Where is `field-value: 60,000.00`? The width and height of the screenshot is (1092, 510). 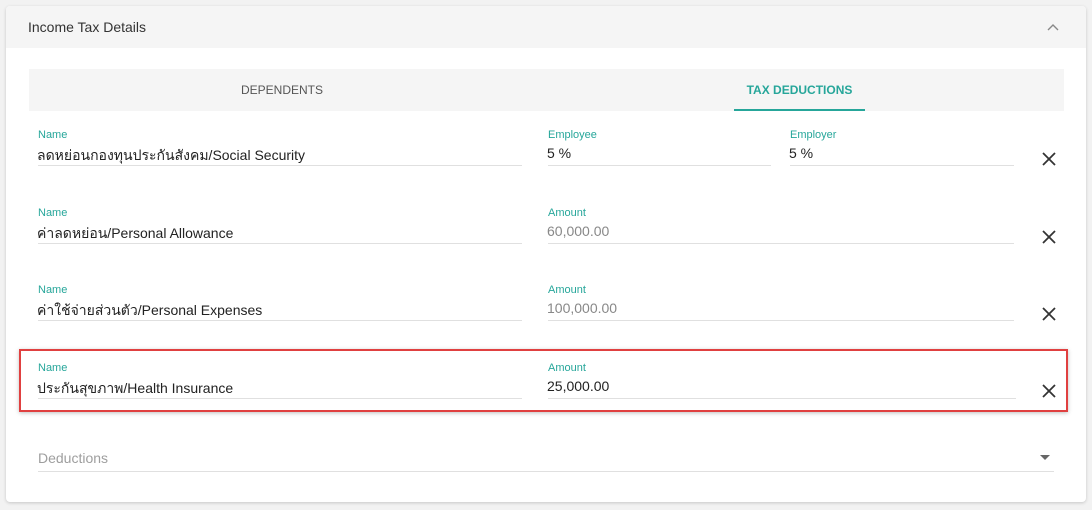
field-value: 60,000.00 is located at coordinates (578, 231).